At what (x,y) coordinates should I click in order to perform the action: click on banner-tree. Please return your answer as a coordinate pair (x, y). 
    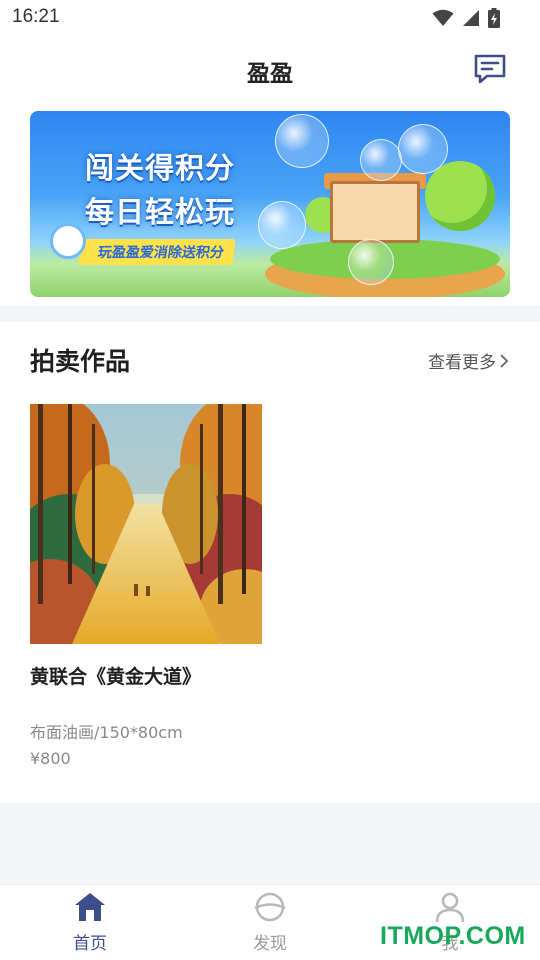
    Looking at the image, I should click on (460, 196).